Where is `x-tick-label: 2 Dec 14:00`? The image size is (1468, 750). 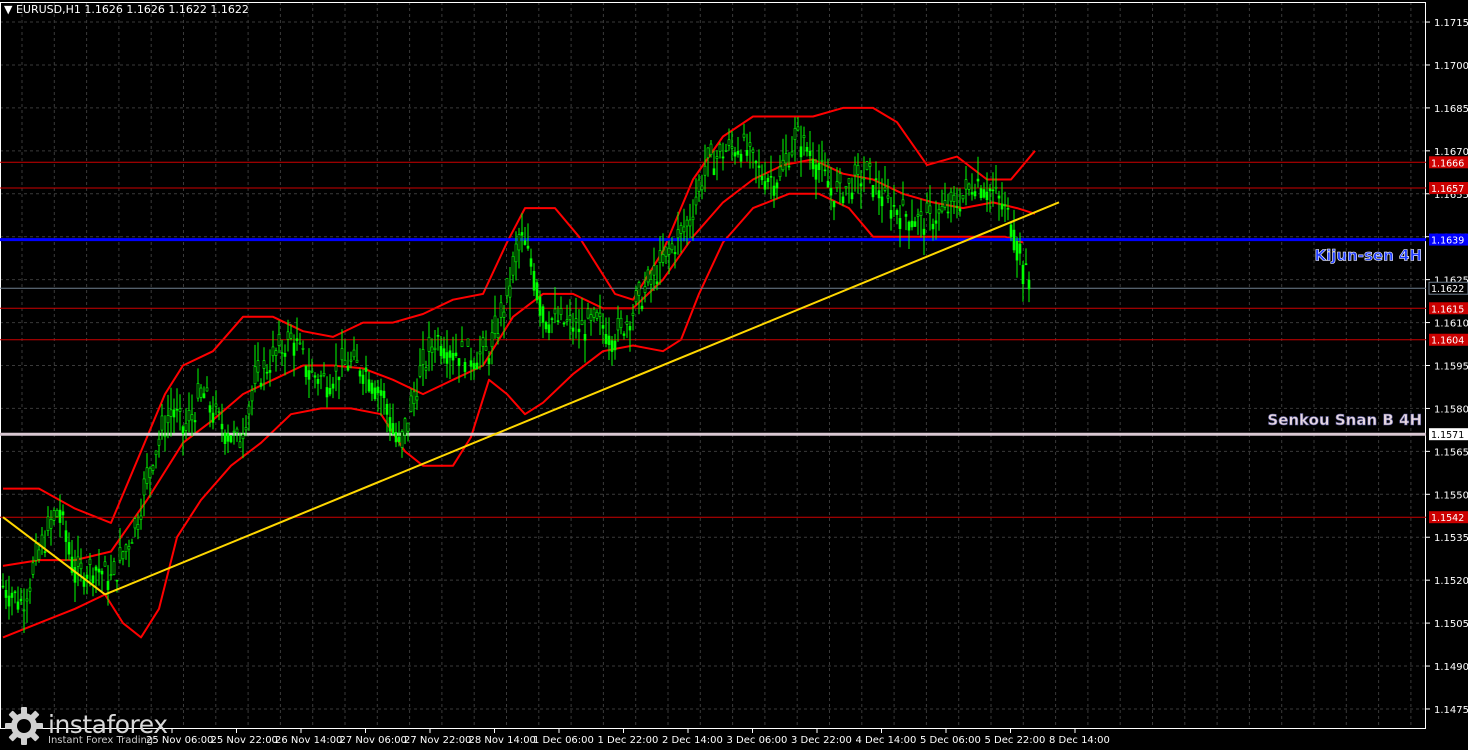
x-tick-label: 2 Dec 14:00 is located at coordinates (692, 740).